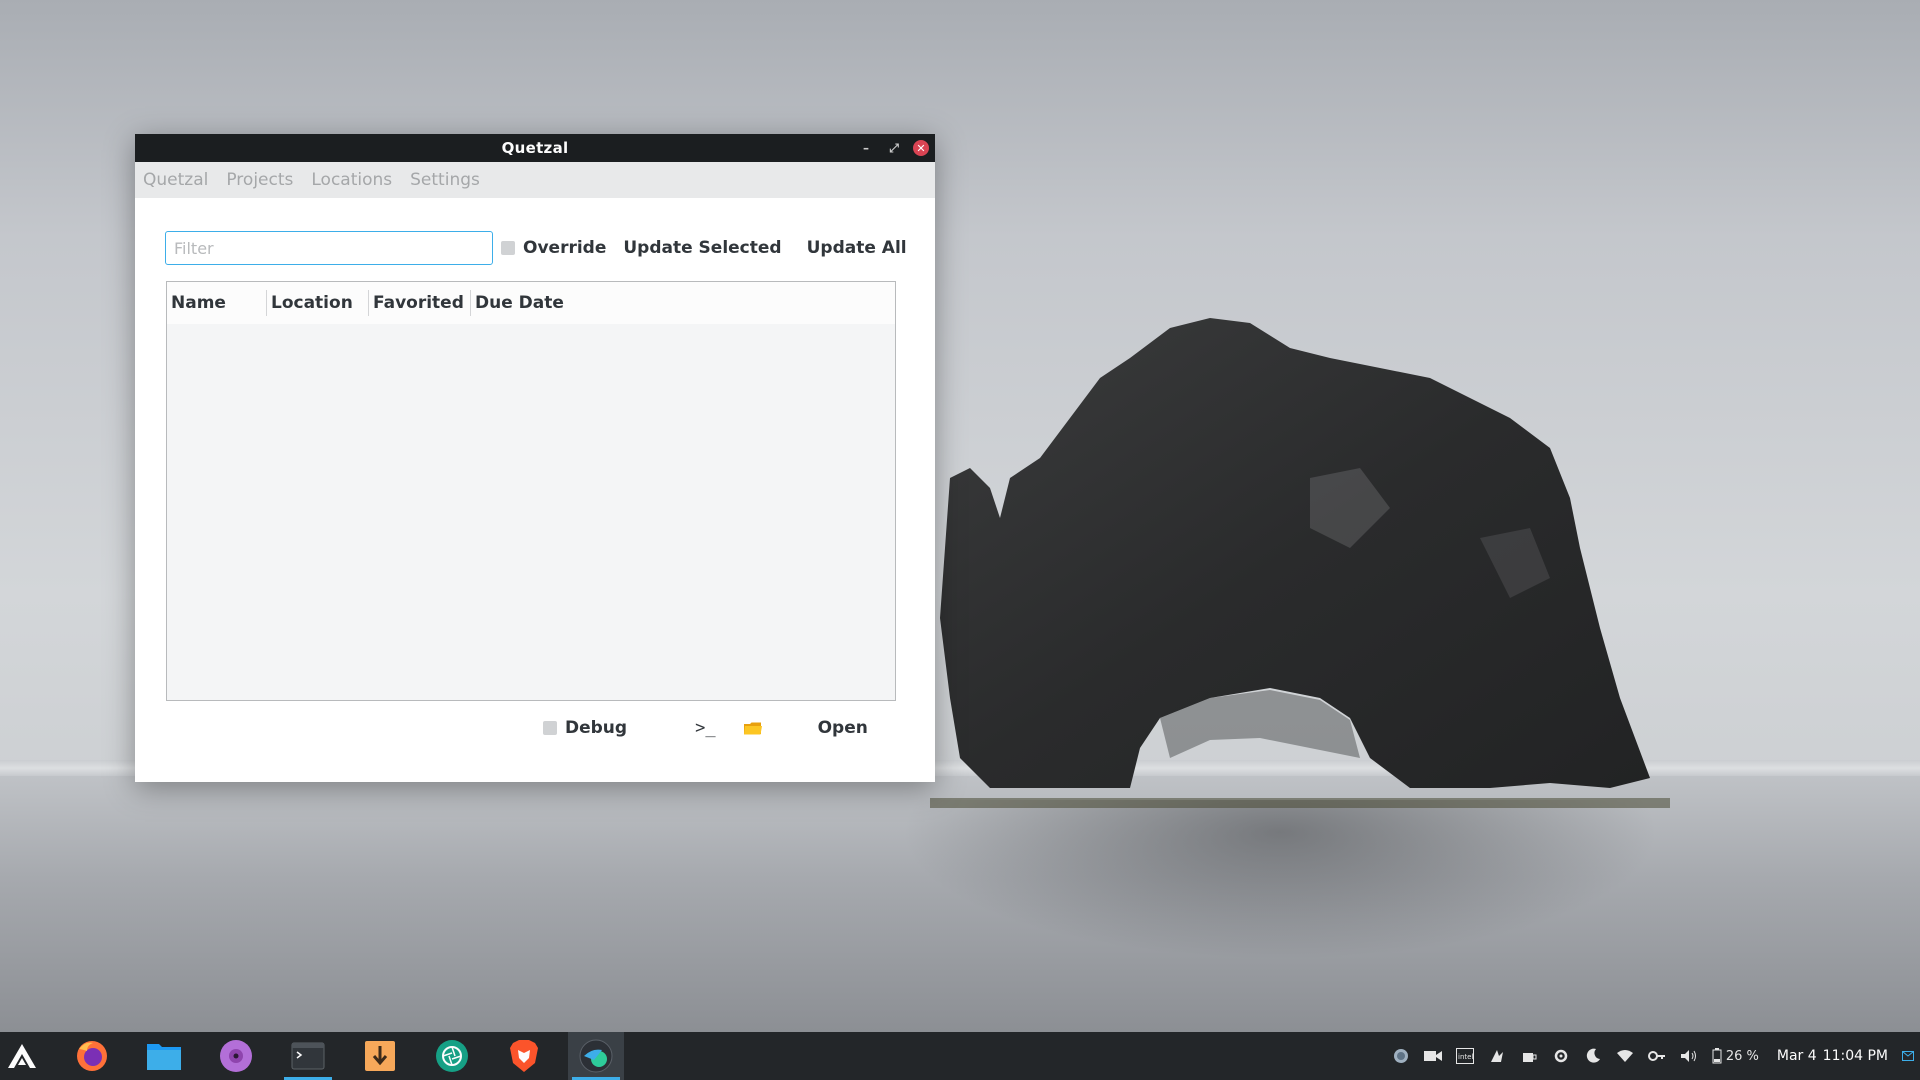 This screenshot has width=1920, height=1080. I want to click on debug-checkbox: Debug, so click(585, 728).